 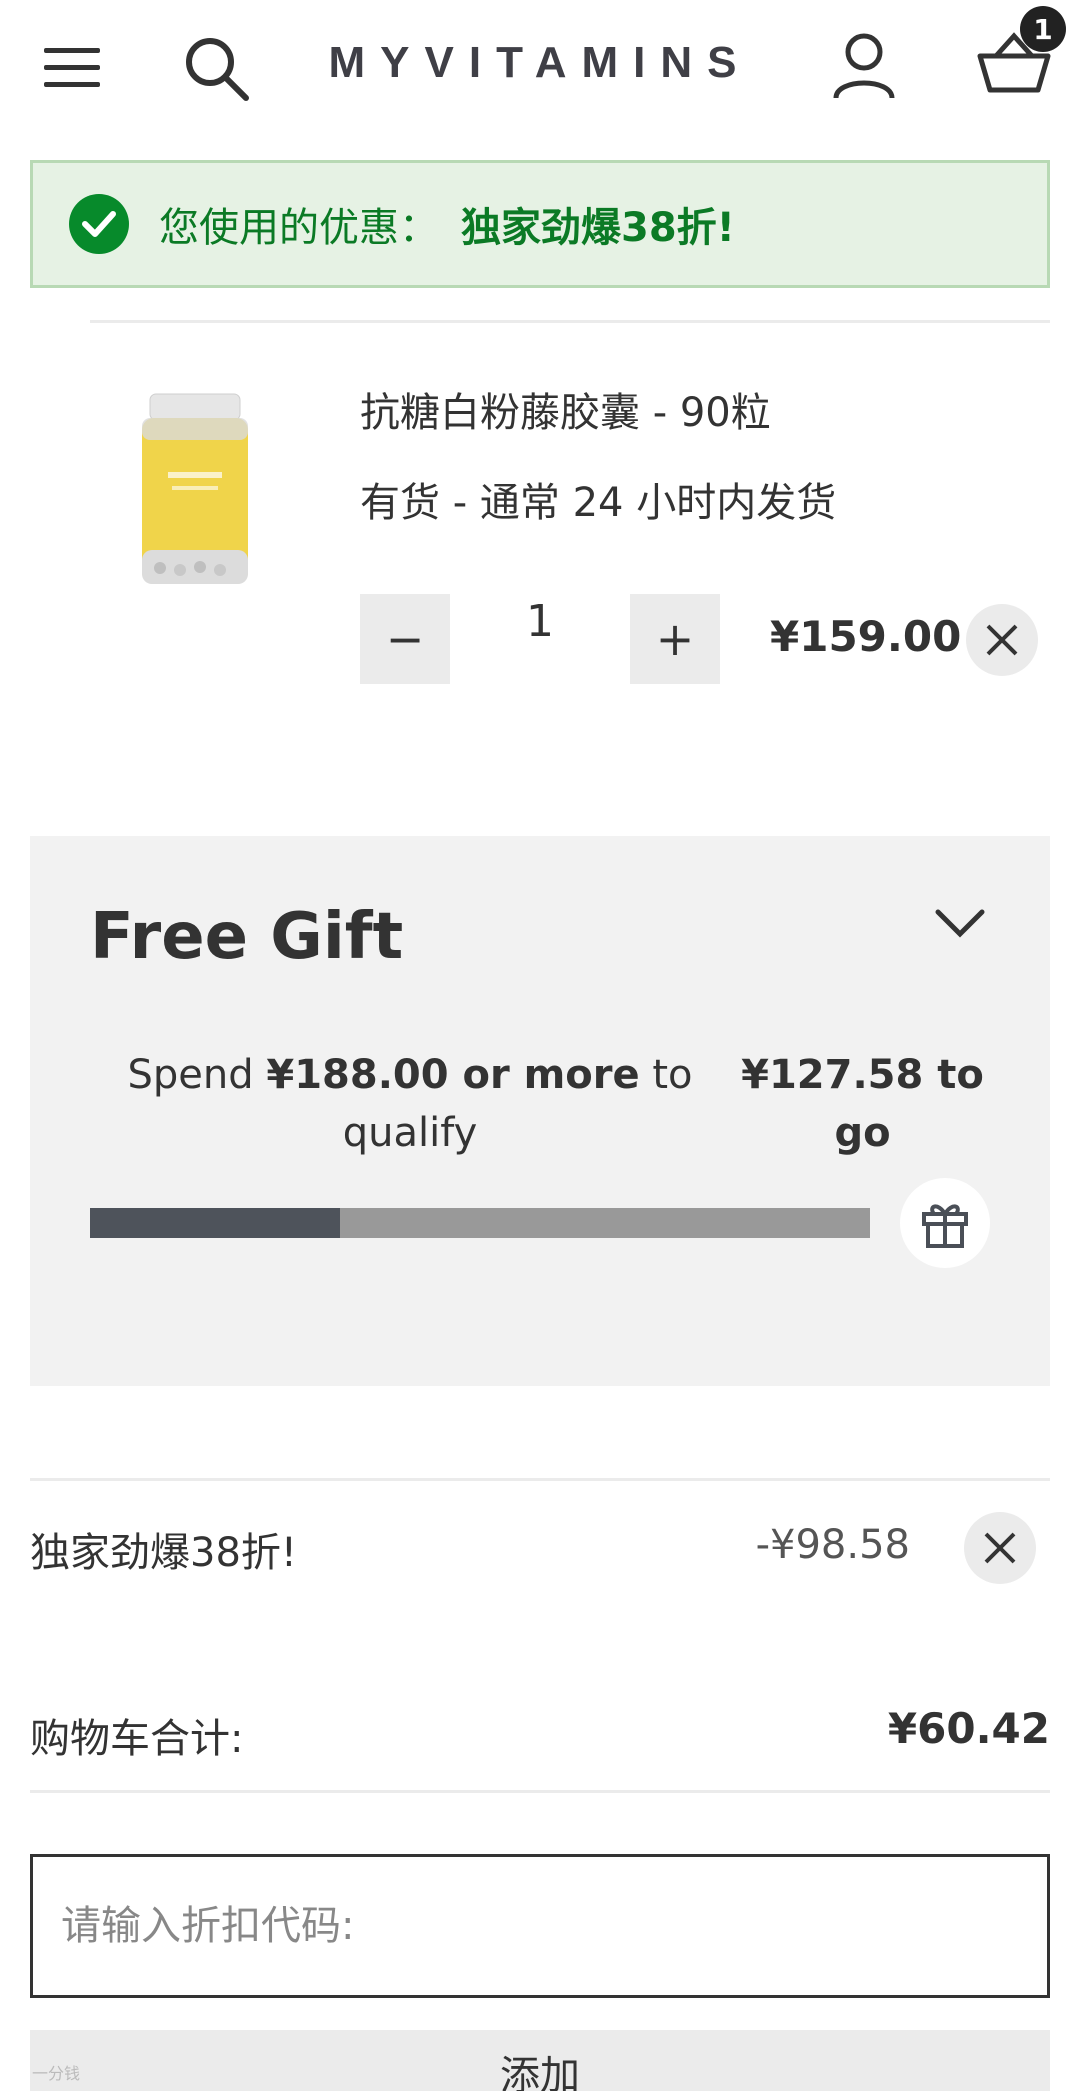 I want to click on chevron-down-icon, so click(x=960, y=925).